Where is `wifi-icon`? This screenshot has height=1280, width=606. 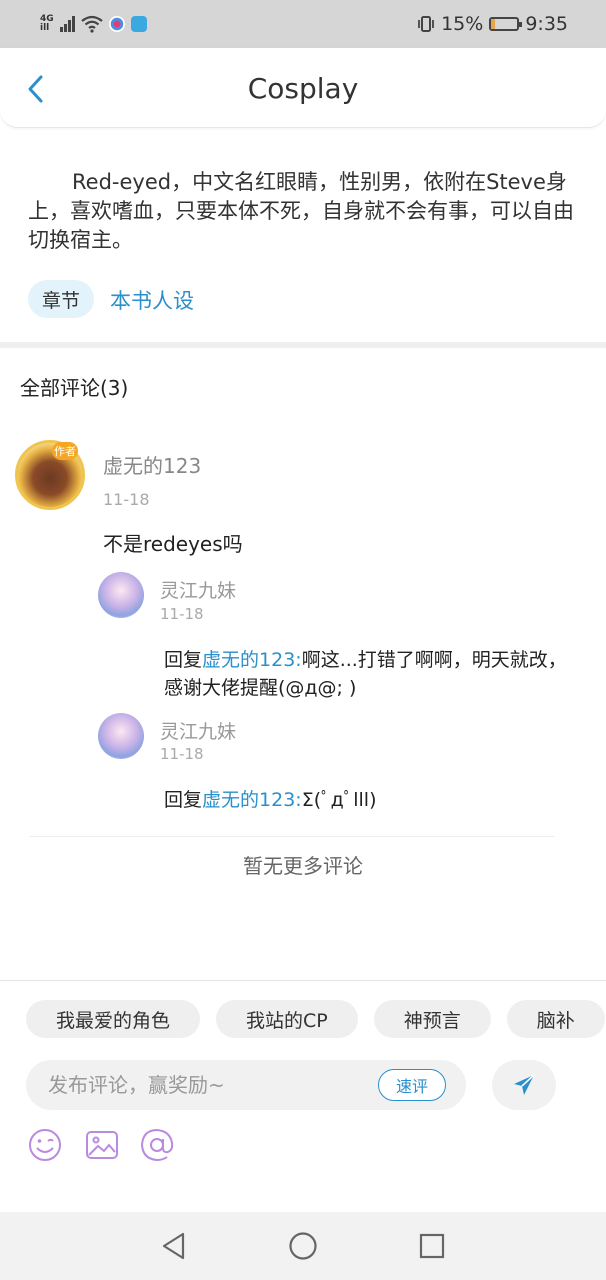 wifi-icon is located at coordinates (91, 24).